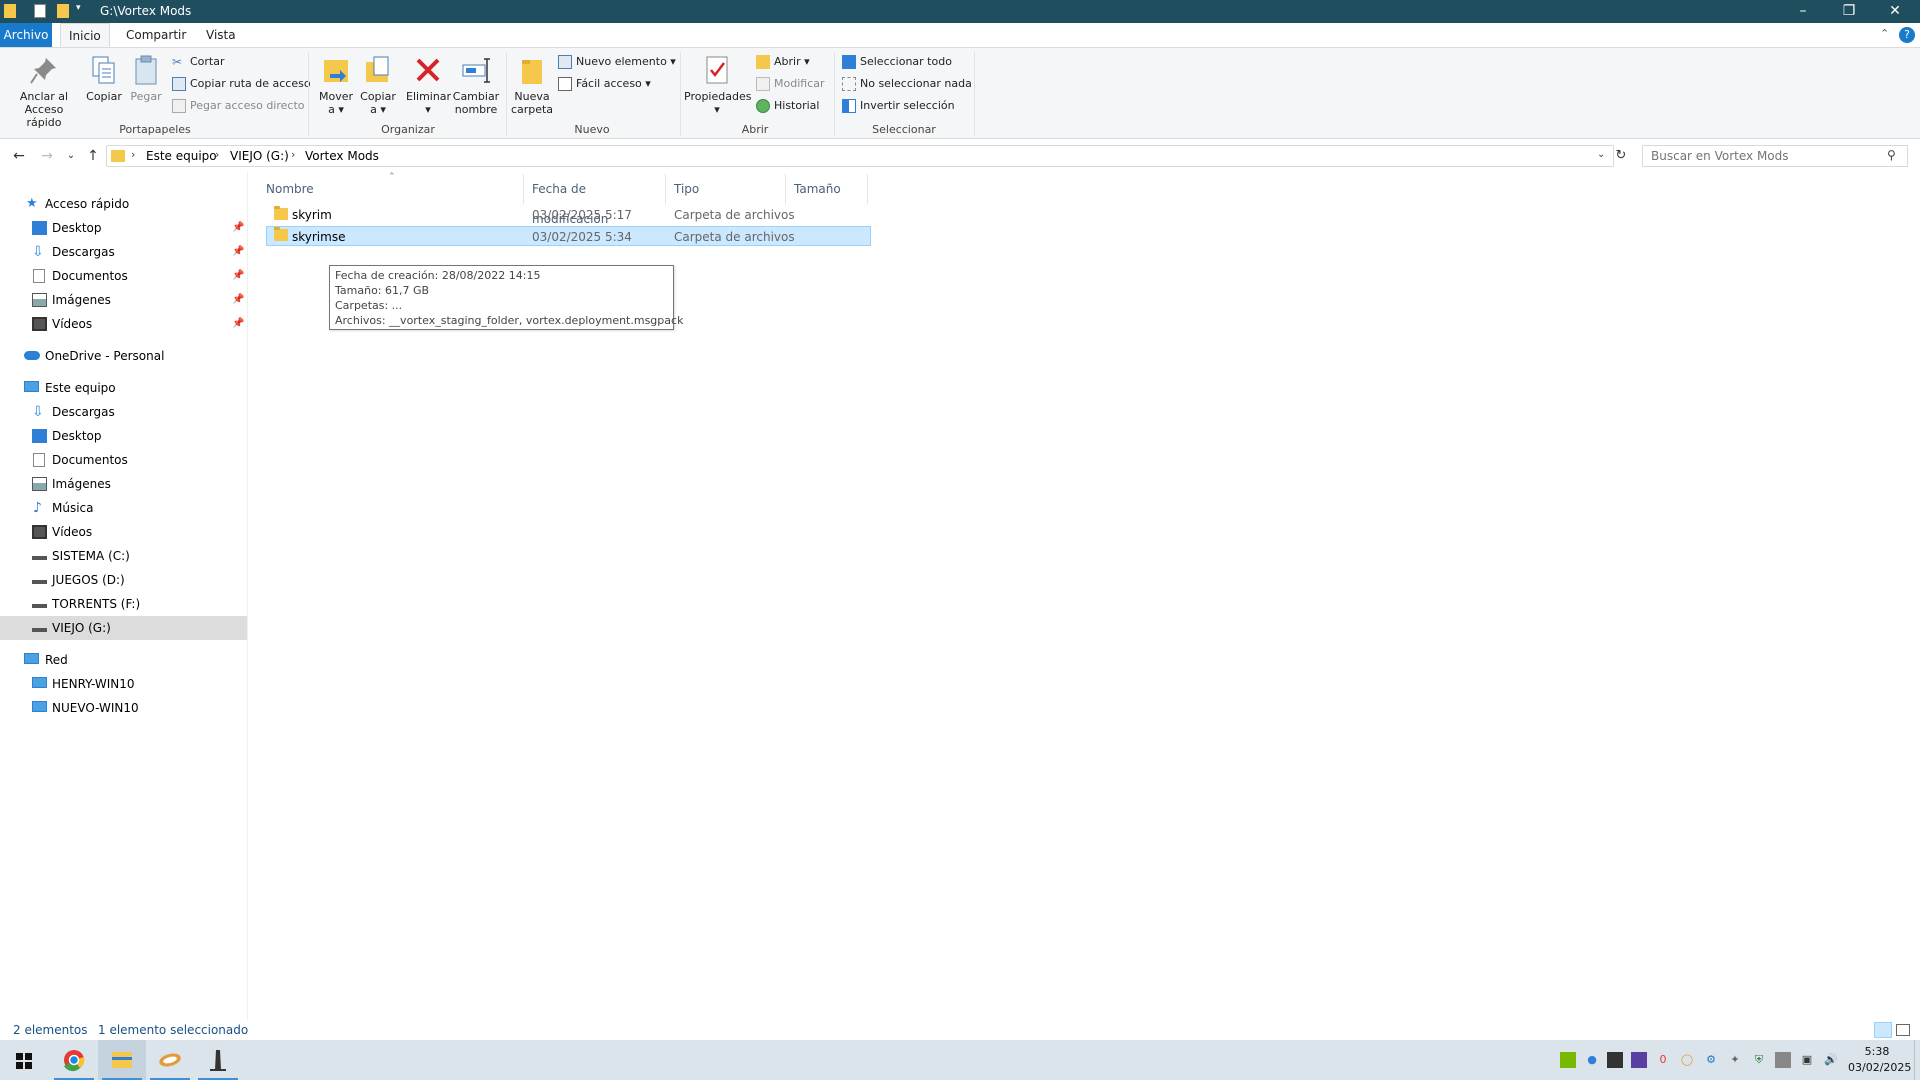  Describe the element at coordinates (1884, 33) in the screenshot. I see `collapse-ribbon-icon: ⌃` at that location.